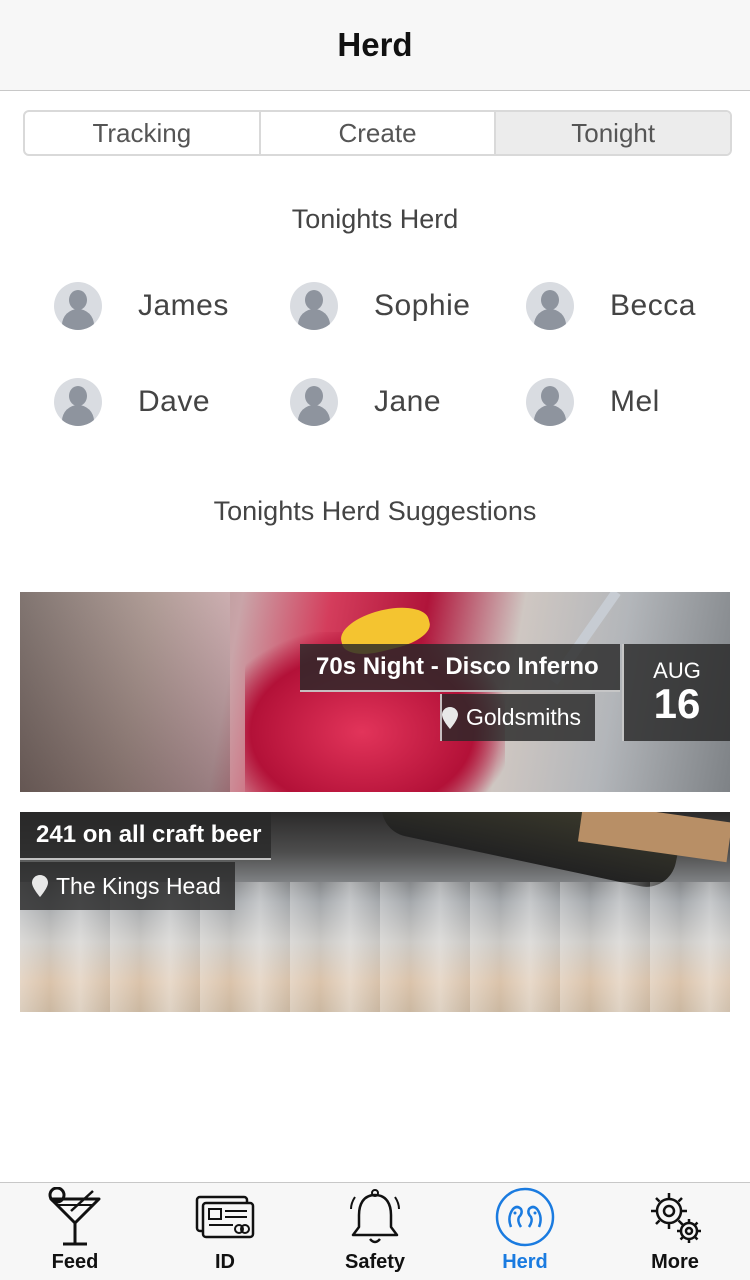 The width and height of the screenshot is (750, 1280). I want to click on event-venue-tag: Goldsmiths, so click(518, 717).